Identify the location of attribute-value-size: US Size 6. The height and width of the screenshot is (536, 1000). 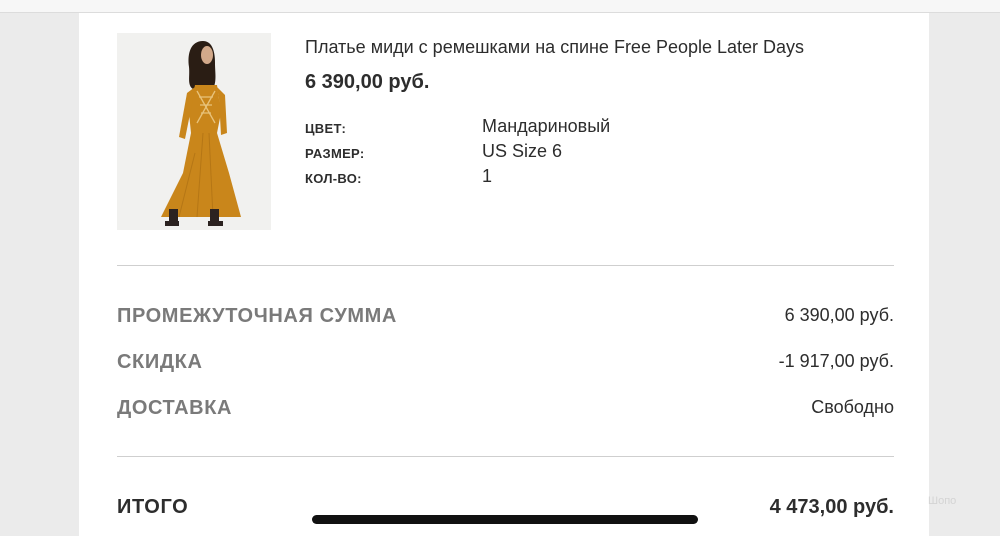
(522, 151).